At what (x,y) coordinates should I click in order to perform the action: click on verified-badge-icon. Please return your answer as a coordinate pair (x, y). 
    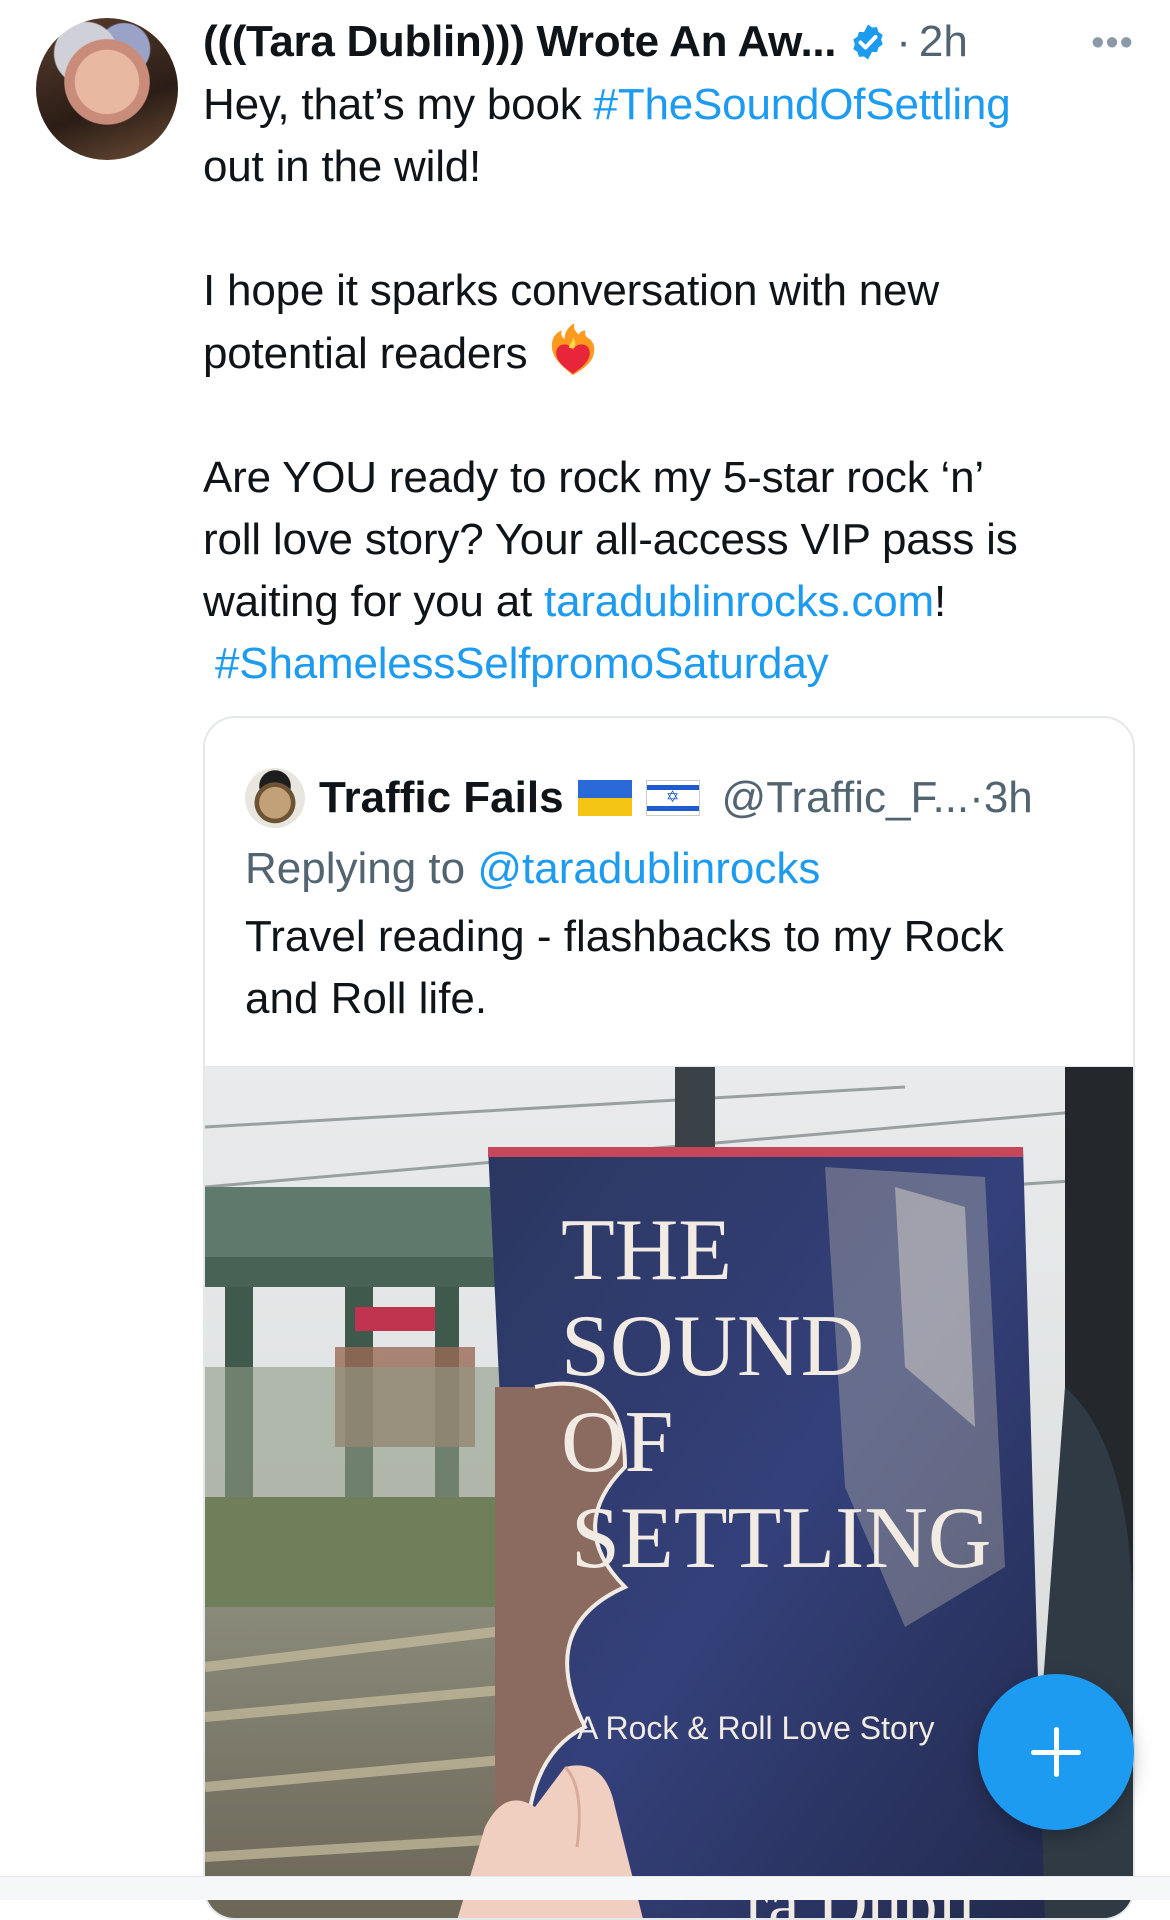
    Looking at the image, I should click on (868, 42).